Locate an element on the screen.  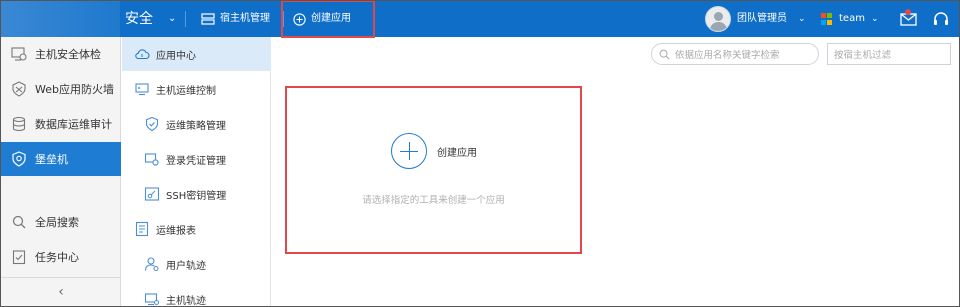
filter-placeholder: 按宿主机过滤 is located at coordinates (863, 55).